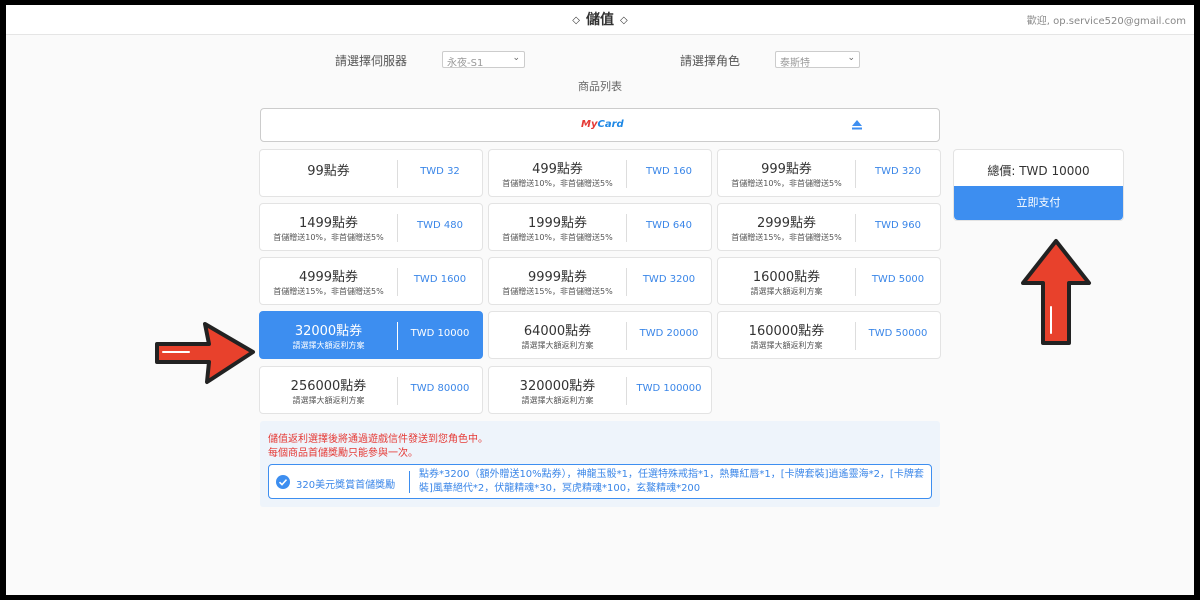 The image size is (1200, 600). What do you see at coordinates (328, 386) in the screenshot?
I see `product-points: 256000點券` at bounding box center [328, 386].